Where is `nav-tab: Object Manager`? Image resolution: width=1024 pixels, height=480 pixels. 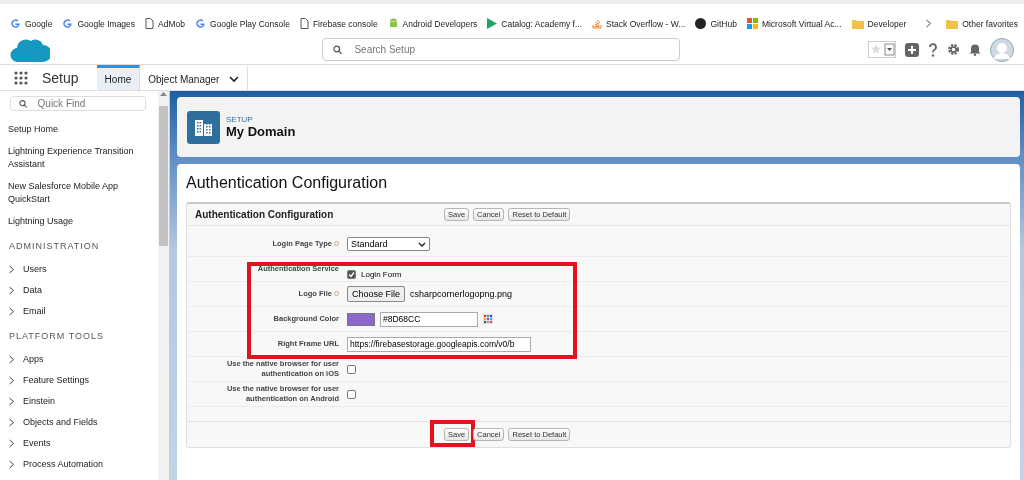 nav-tab: Object Manager is located at coordinates (194, 77).